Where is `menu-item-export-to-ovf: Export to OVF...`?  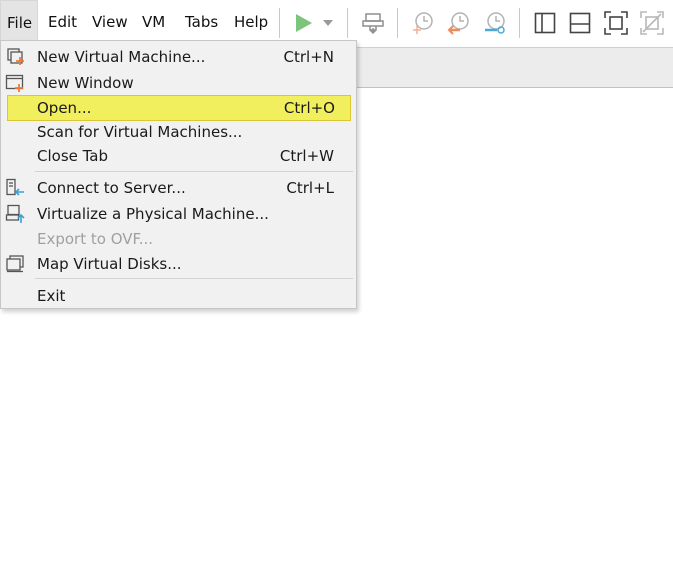
menu-item-export-to-ovf: Export to OVF... is located at coordinates (178, 239).